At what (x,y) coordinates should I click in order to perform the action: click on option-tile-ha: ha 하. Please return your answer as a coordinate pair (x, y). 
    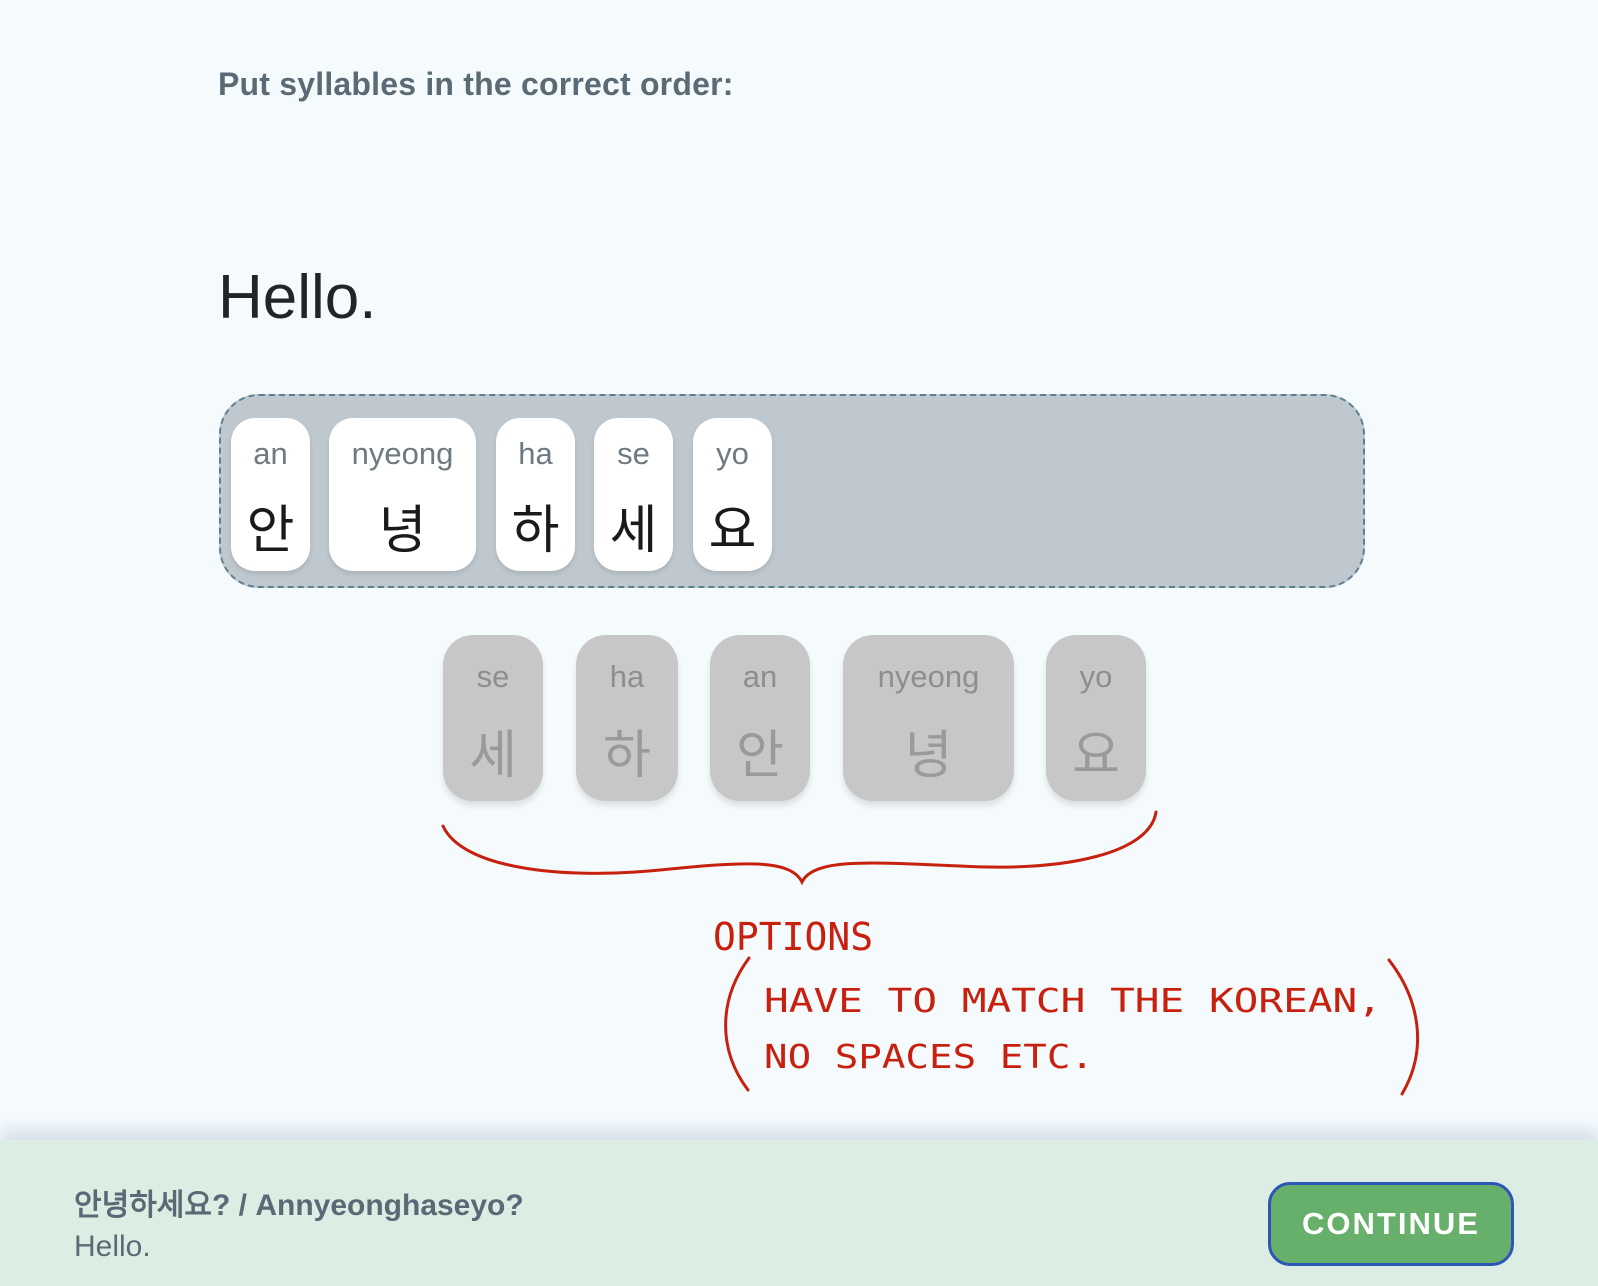
    Looking at the image, I should click on (627, 718).